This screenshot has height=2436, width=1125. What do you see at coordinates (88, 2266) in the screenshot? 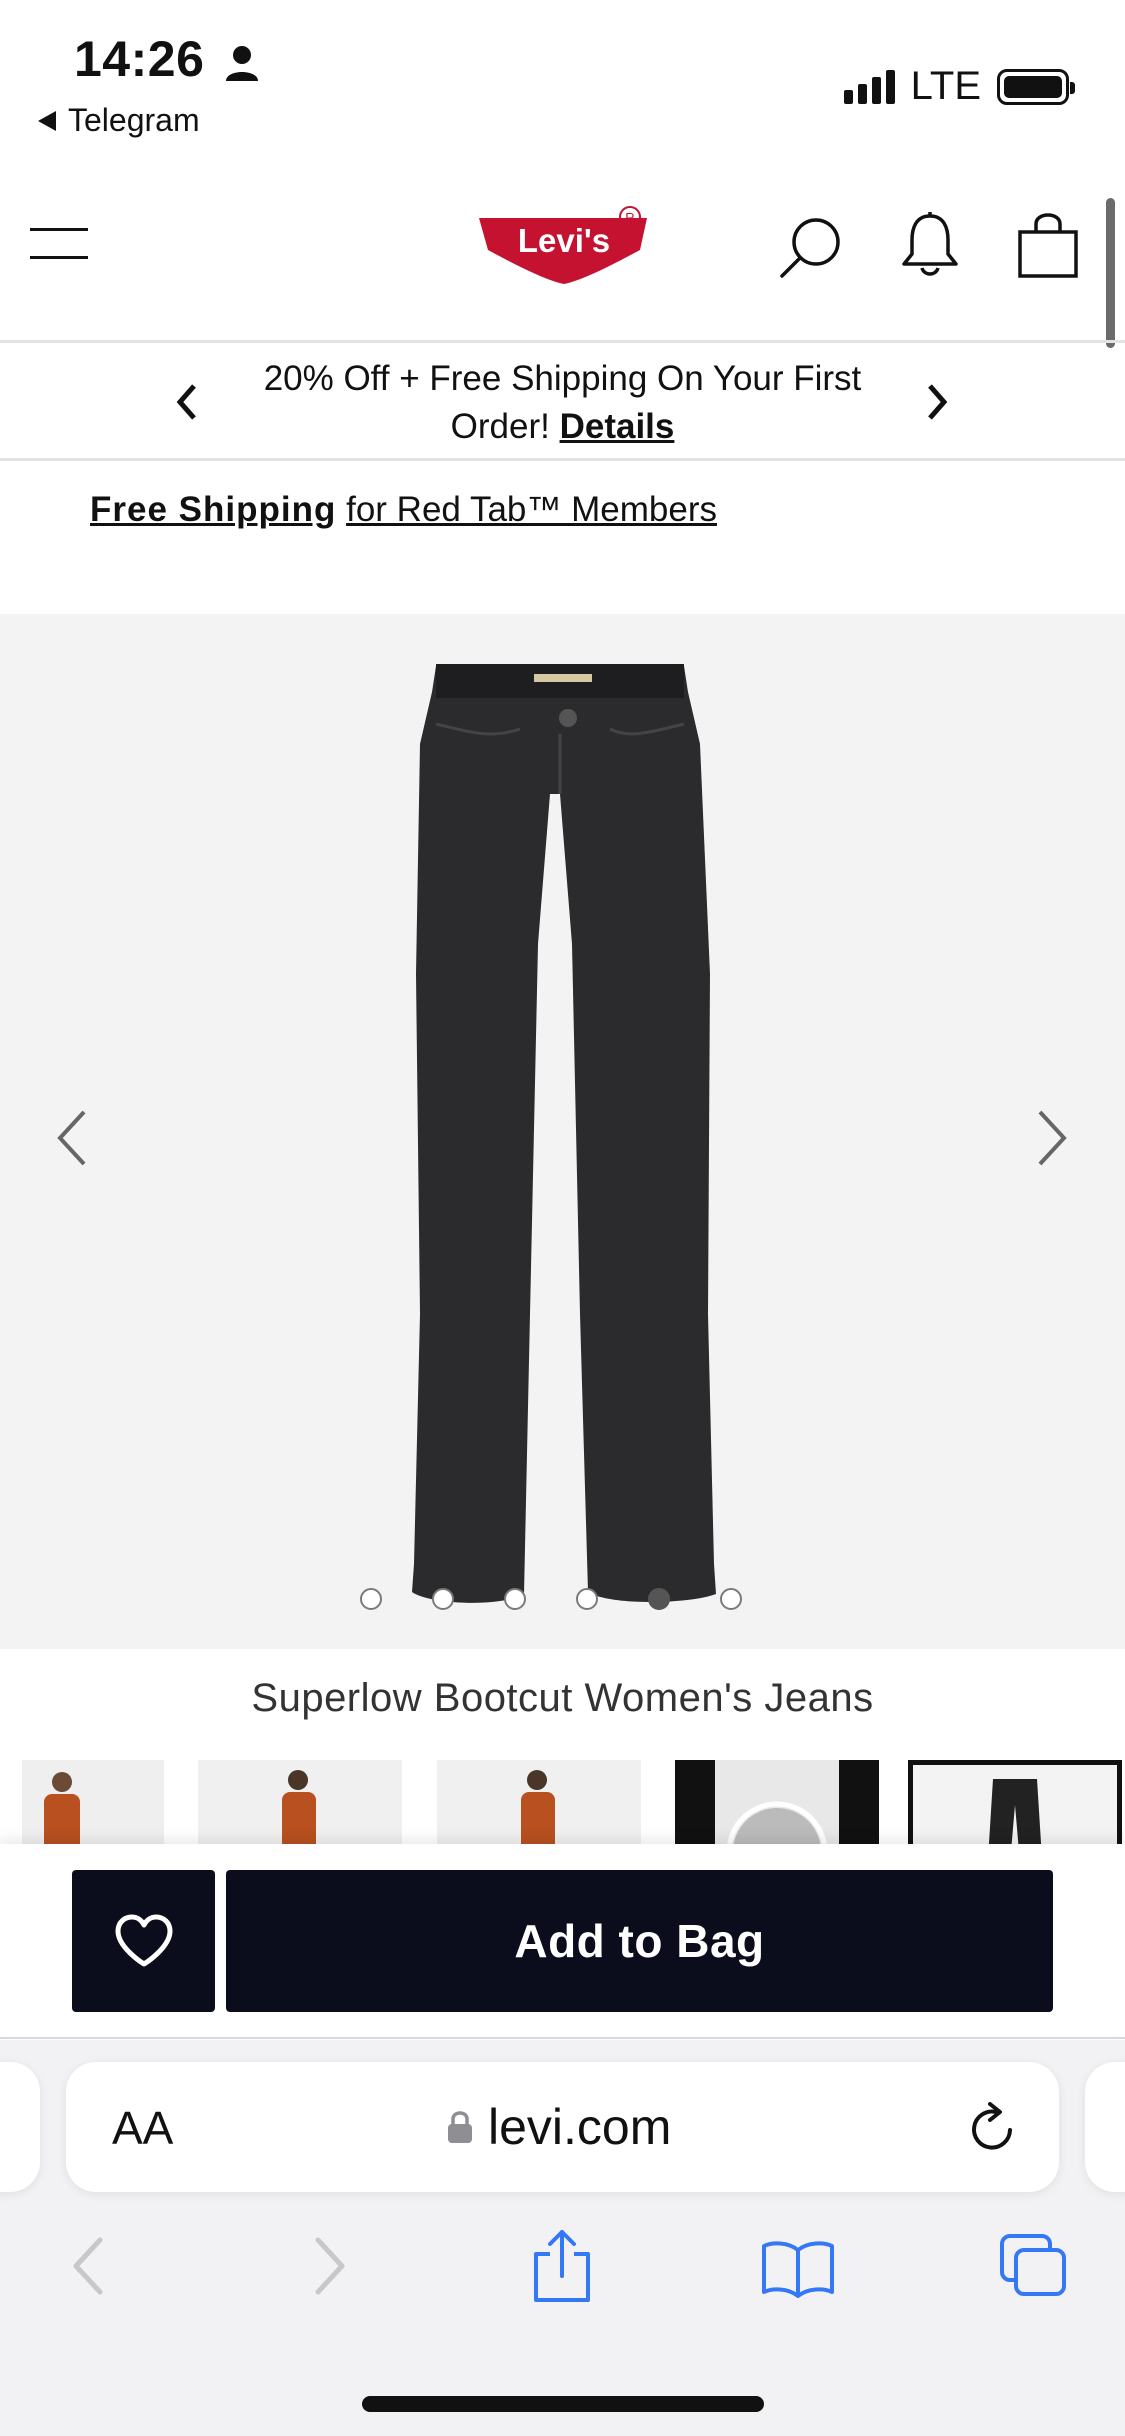
I see `back-icon` at bounding box center [88, 2266].